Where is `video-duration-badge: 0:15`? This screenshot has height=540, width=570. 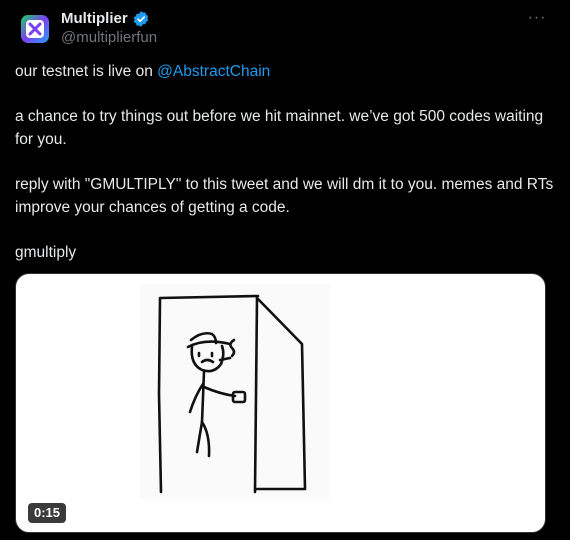 video-duration-badge: 0:15 is located at coordinates (47, 513).